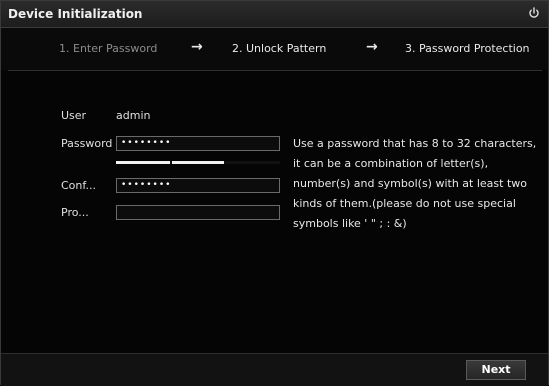 The width and height of the screenshot is (549, 386). Describe the element at coordinates (108, 48) in the screenshot. I see `step-enter-password: 1. Enter Password` at that location.